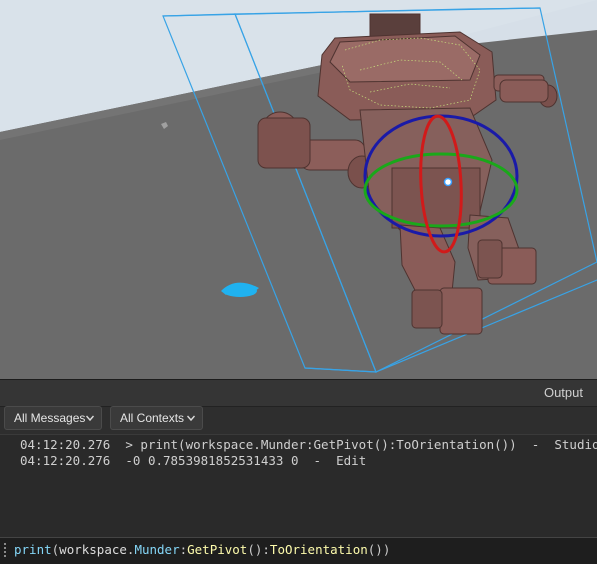  I want to click on context-filter-label: All Contexts, so click(152, 418).